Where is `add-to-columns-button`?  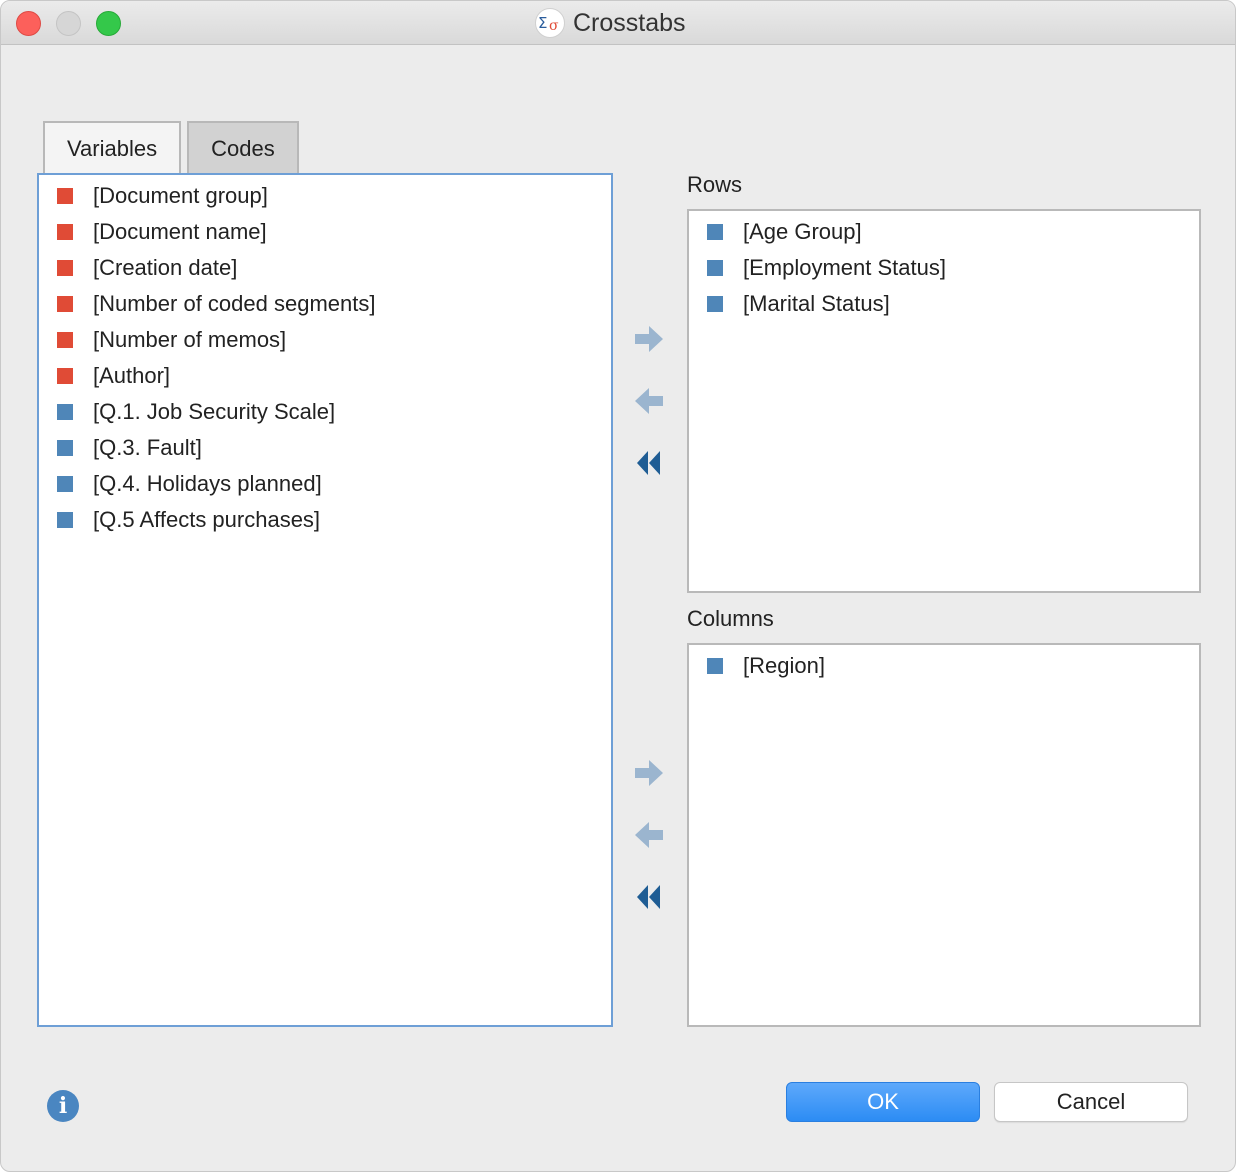 add-to-columns-button is located at coordinates (649, 773).